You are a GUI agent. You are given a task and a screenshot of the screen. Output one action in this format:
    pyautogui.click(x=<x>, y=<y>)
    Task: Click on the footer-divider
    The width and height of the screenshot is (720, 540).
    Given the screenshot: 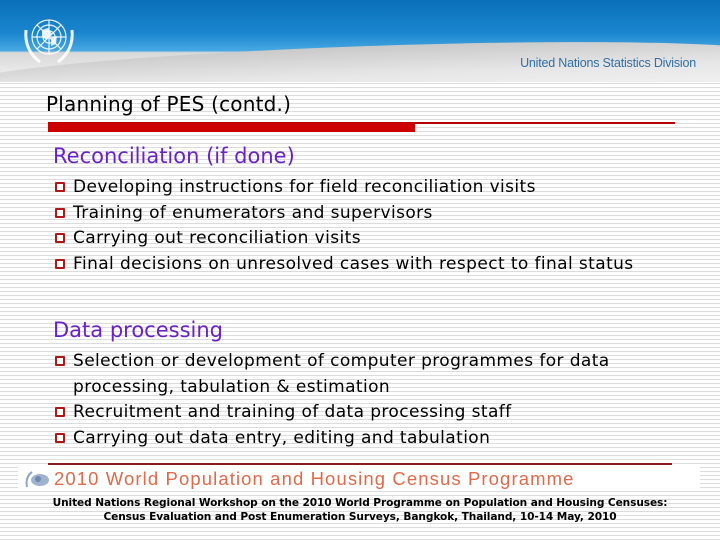 What is the action you would take?
    pyautogui.click(x=360, y=464)
    